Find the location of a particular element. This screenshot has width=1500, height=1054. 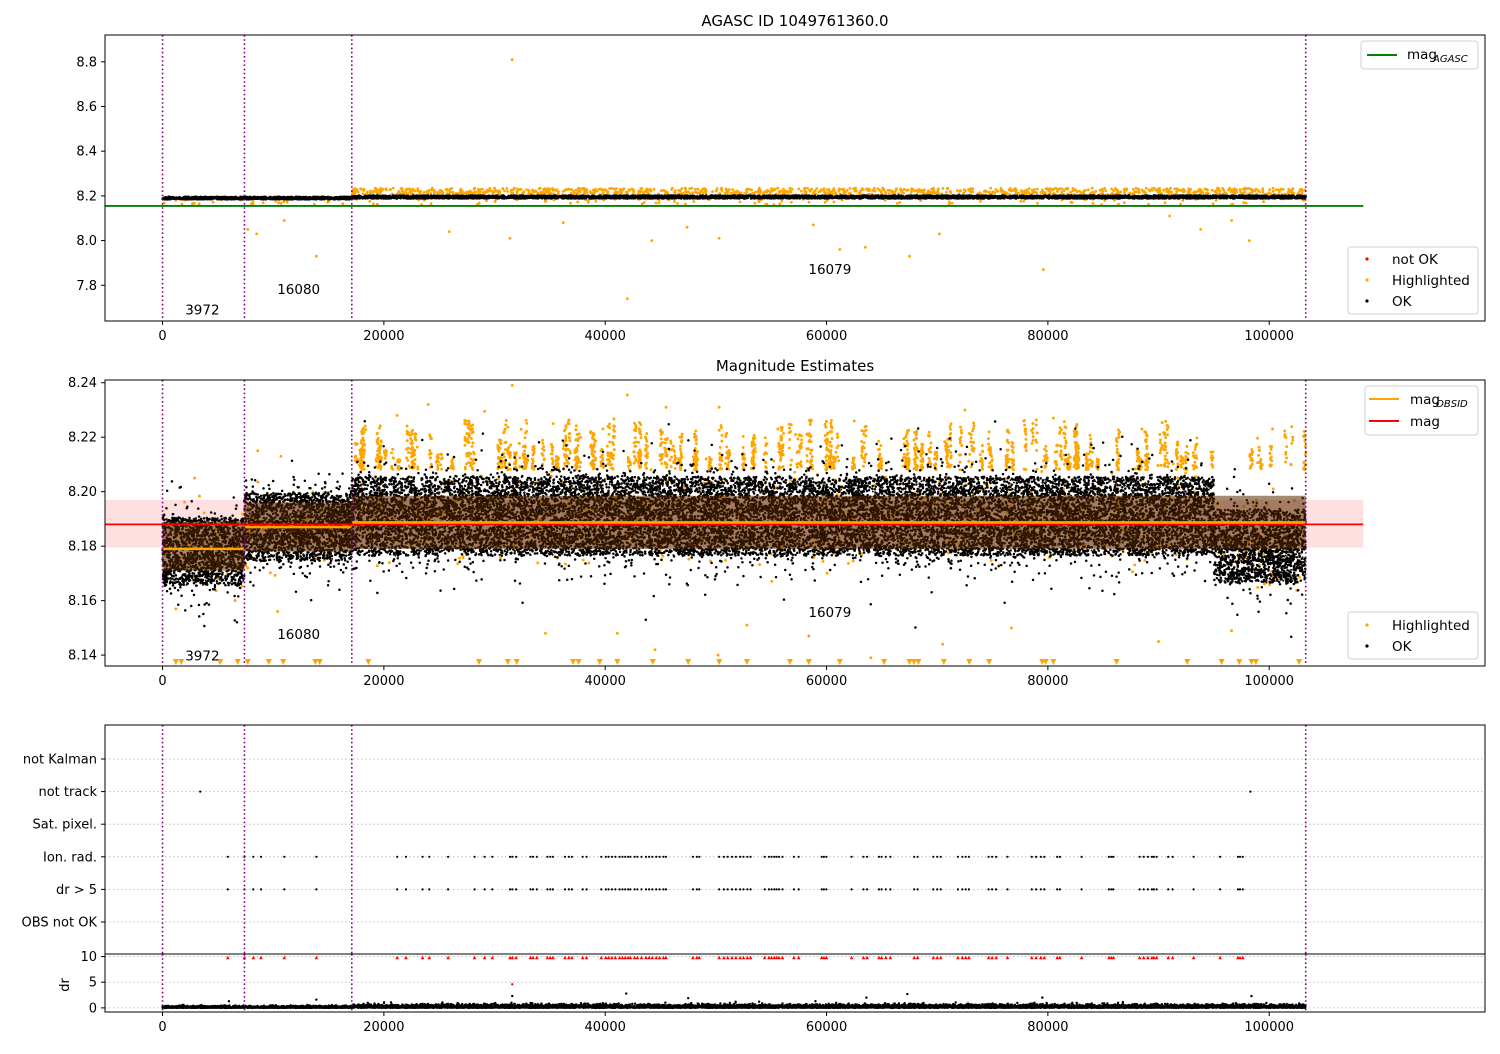

legend-label-subscript: AGASC is located at coordinates (1450, 59).